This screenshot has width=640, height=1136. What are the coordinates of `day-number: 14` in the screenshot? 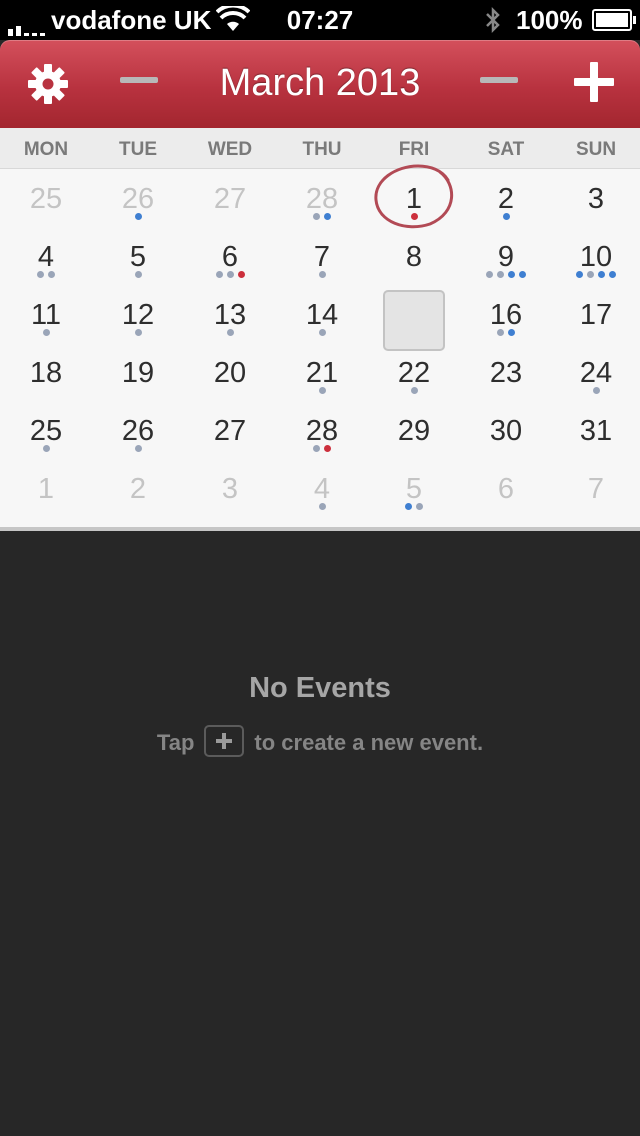 It's located at (322, 315).